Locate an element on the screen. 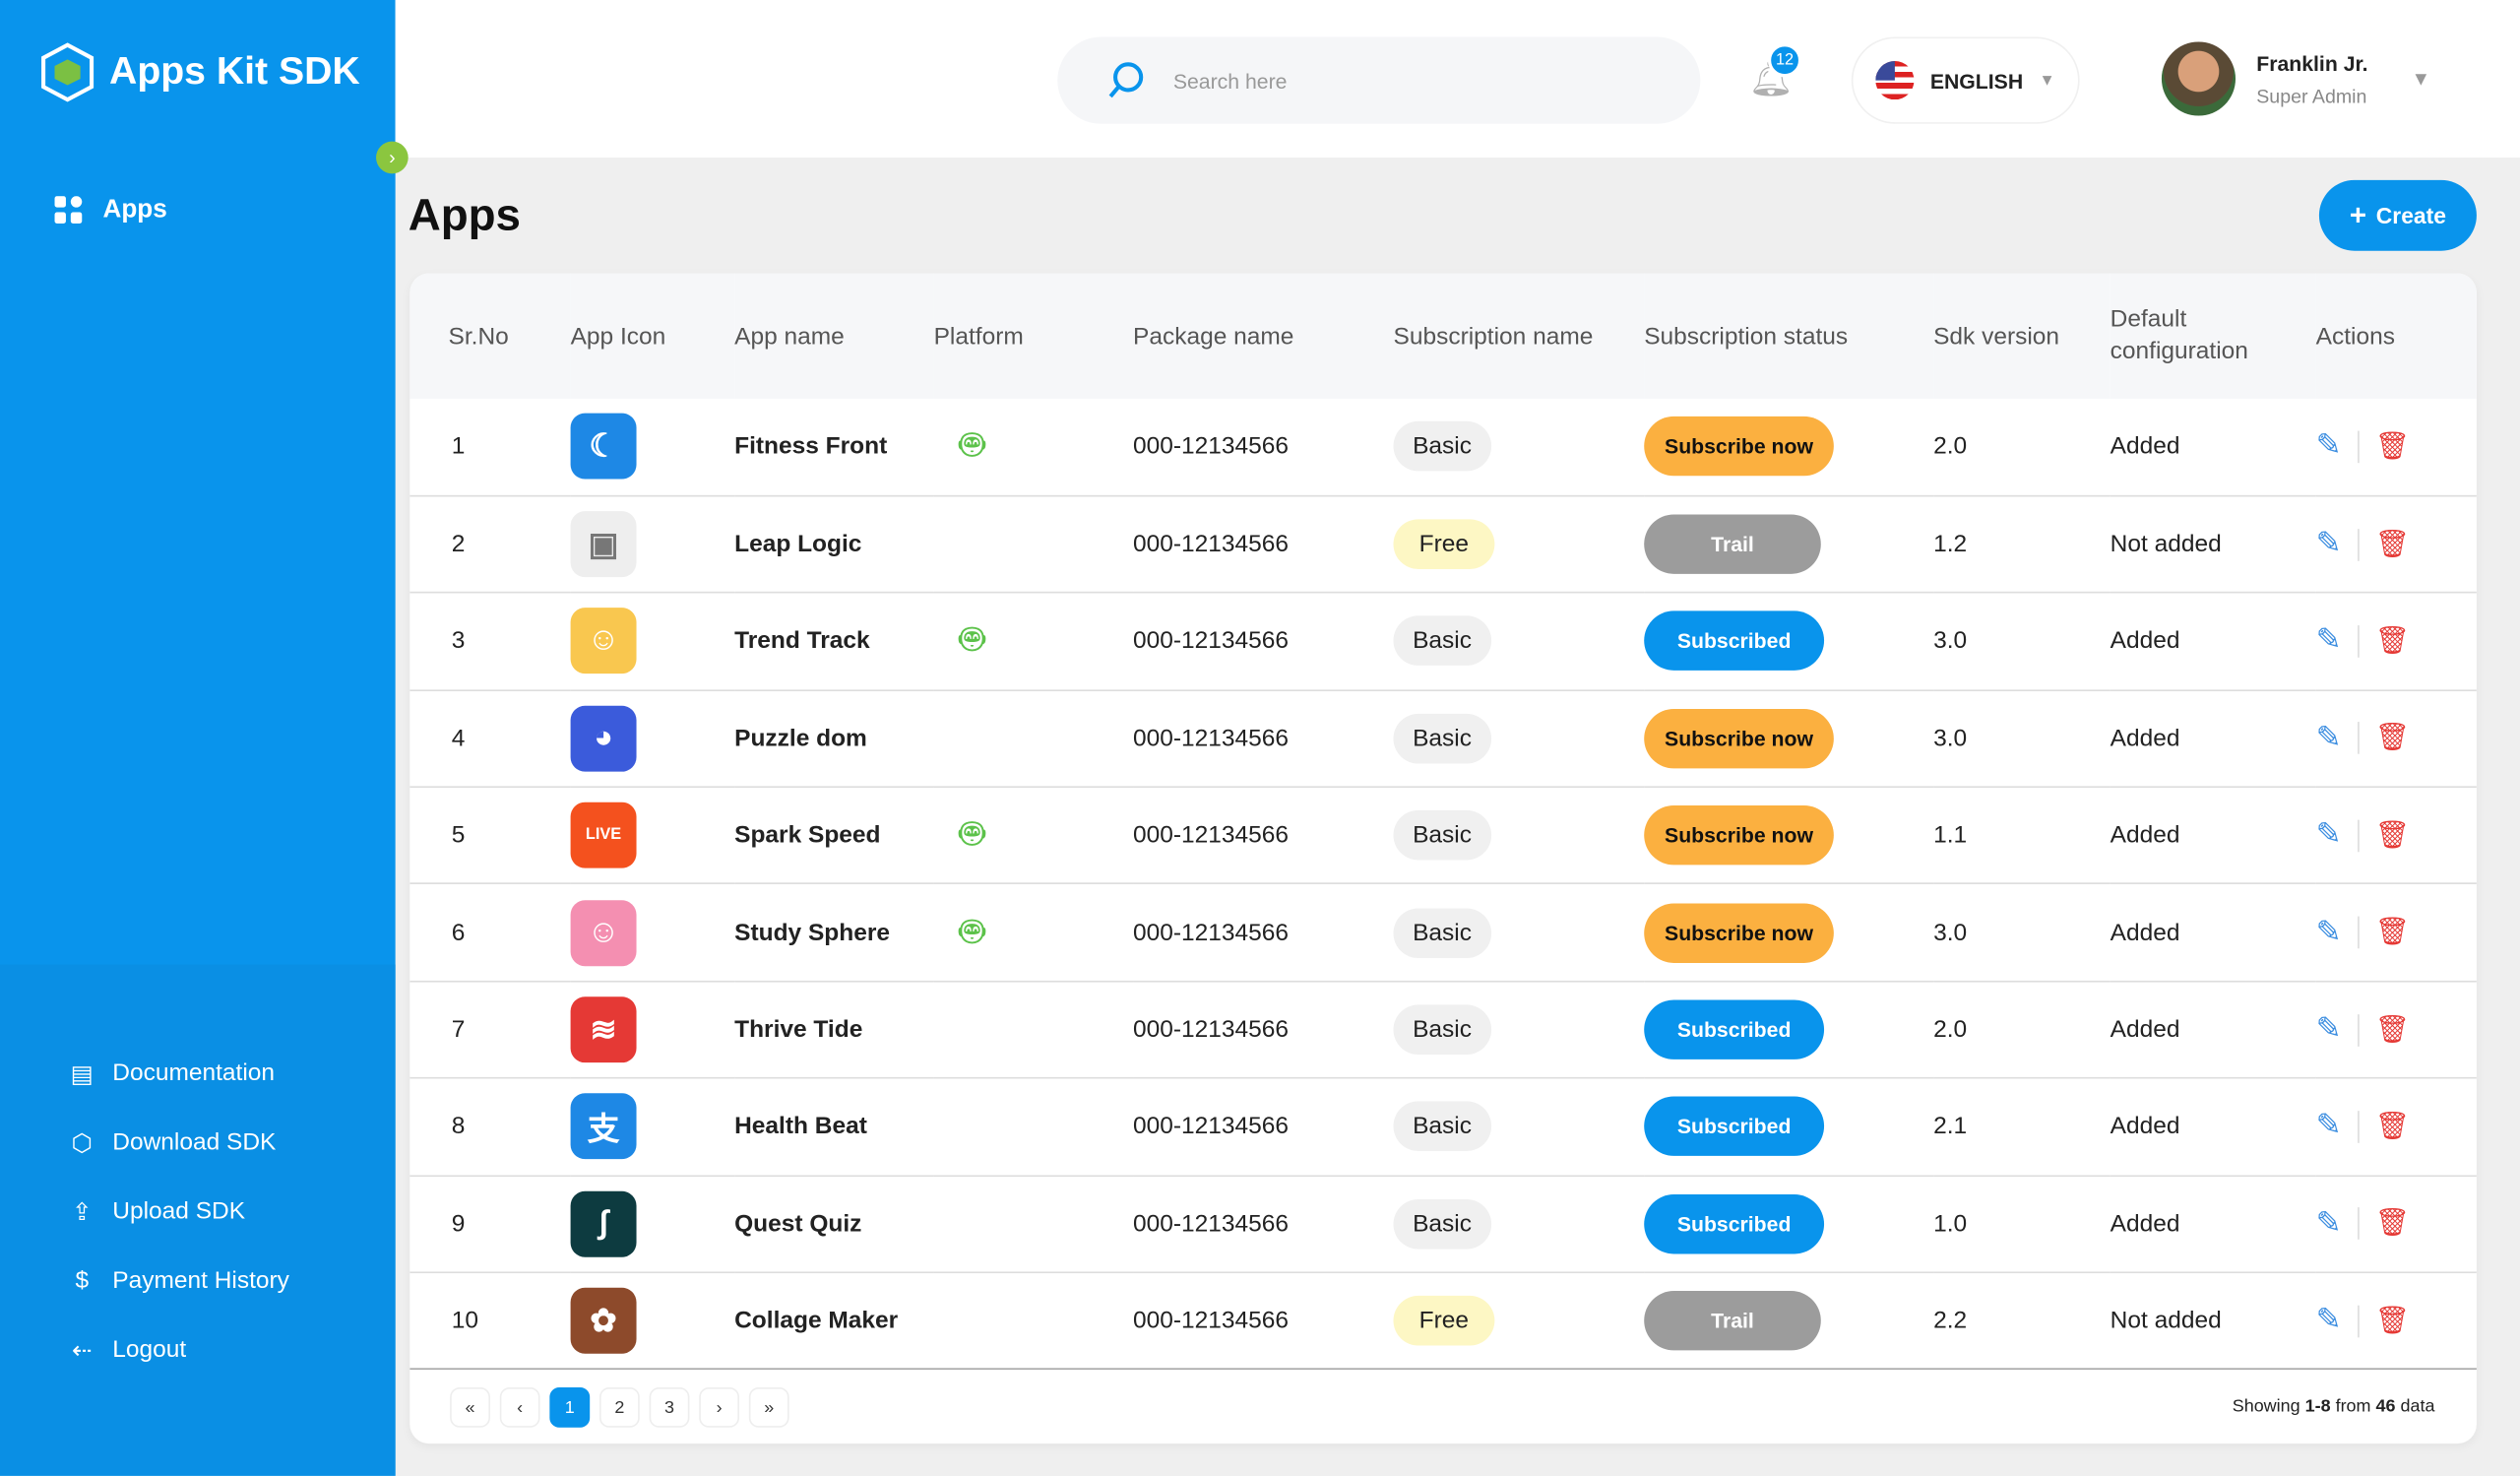 The height and width of the screenshot is (1476, 2520). sidebar-item-label: Payment History is located at coordinates (200, 1280).